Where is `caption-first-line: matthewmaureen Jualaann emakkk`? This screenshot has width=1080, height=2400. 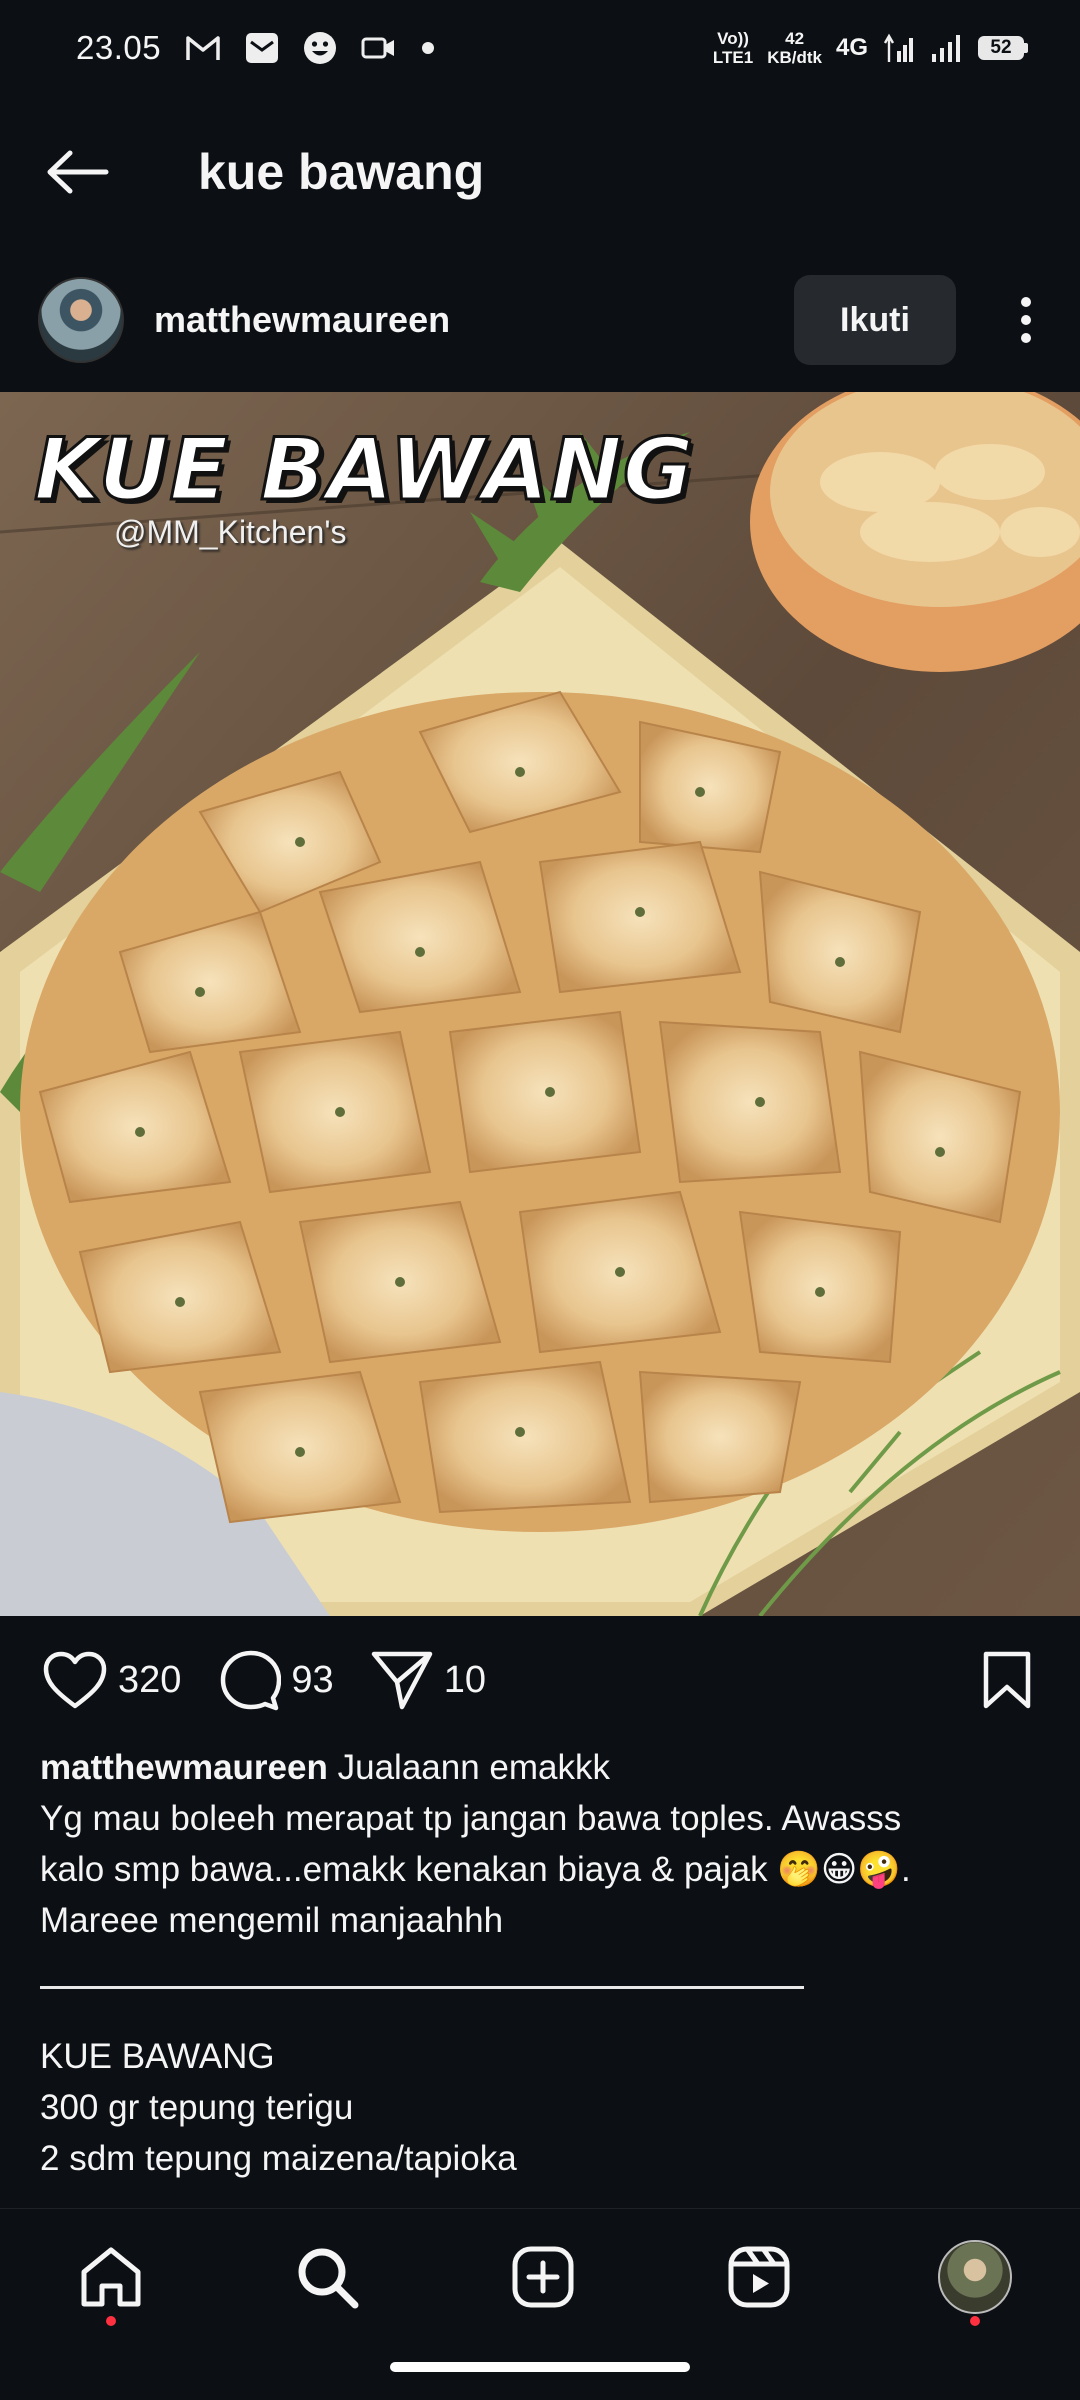
caption-first-line: matthewmaureen Jualaann emakkk is located at coordinates (540, 1767).